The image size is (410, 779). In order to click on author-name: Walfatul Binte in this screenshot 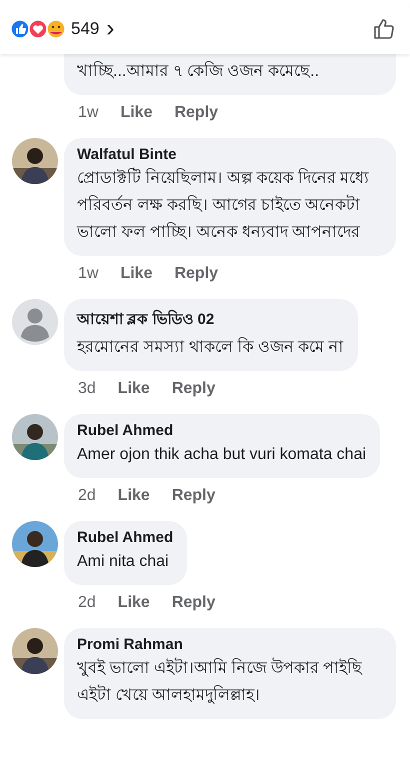, I will do `click(229, 154)`.